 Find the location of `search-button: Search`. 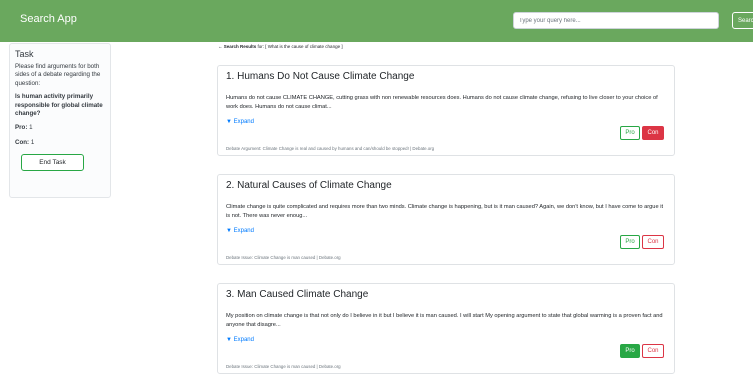

search-button: Search is located at coordinates (742, 20).